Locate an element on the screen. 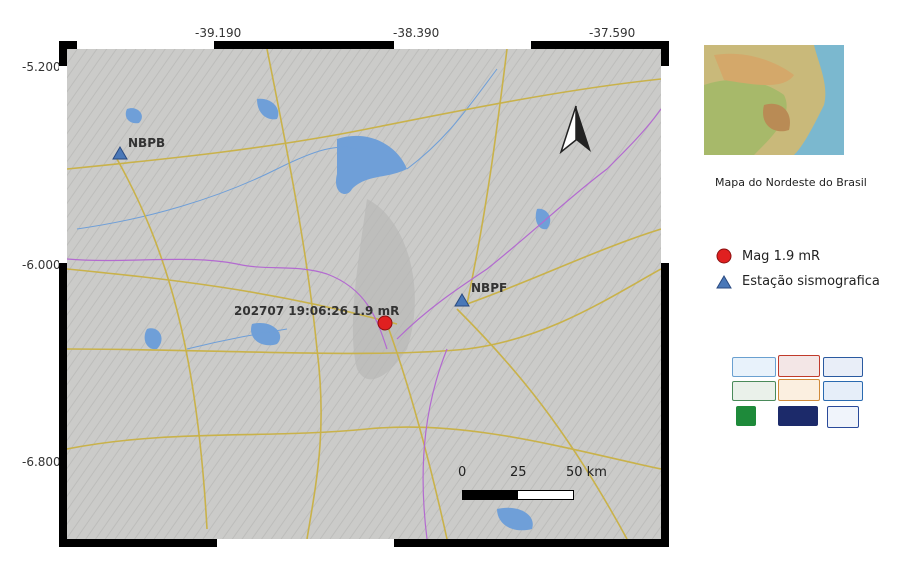  scale-bar-segment is located at coordinates (490, 495).